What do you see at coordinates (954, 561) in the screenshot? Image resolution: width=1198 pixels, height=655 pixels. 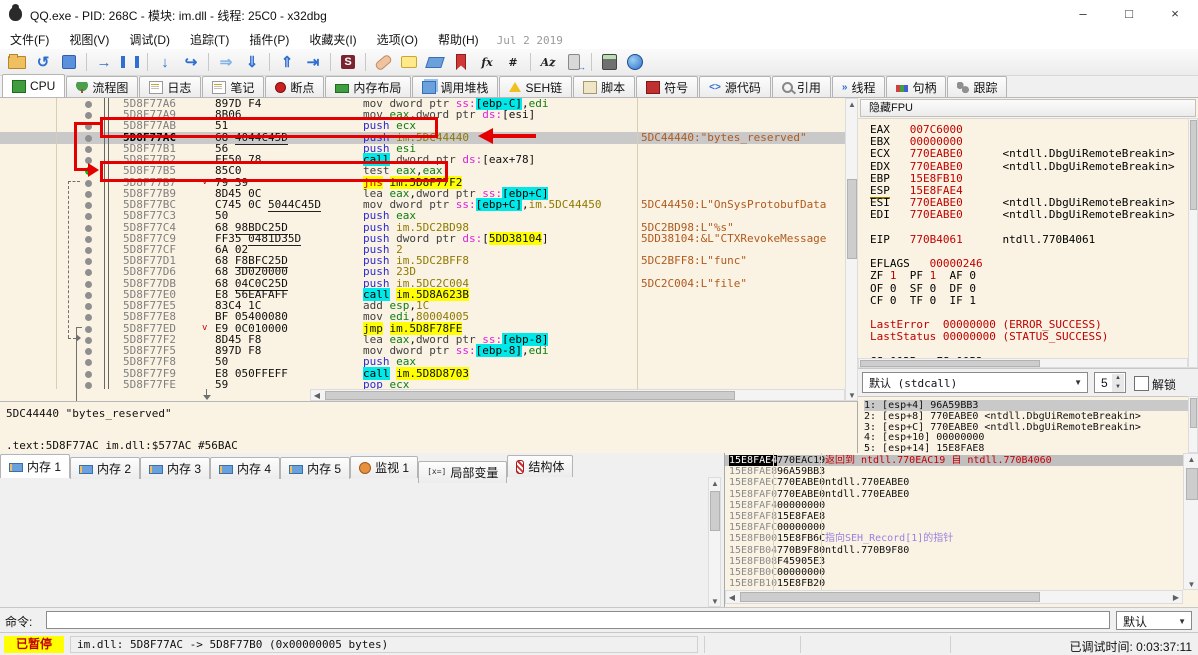 I see `stack-row: 15E8FB08 F45905E3` at bounding box center [954, 561].